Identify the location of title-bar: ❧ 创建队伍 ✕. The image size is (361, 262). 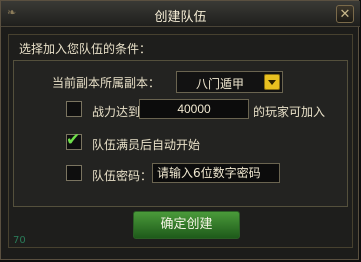
(180, 14).